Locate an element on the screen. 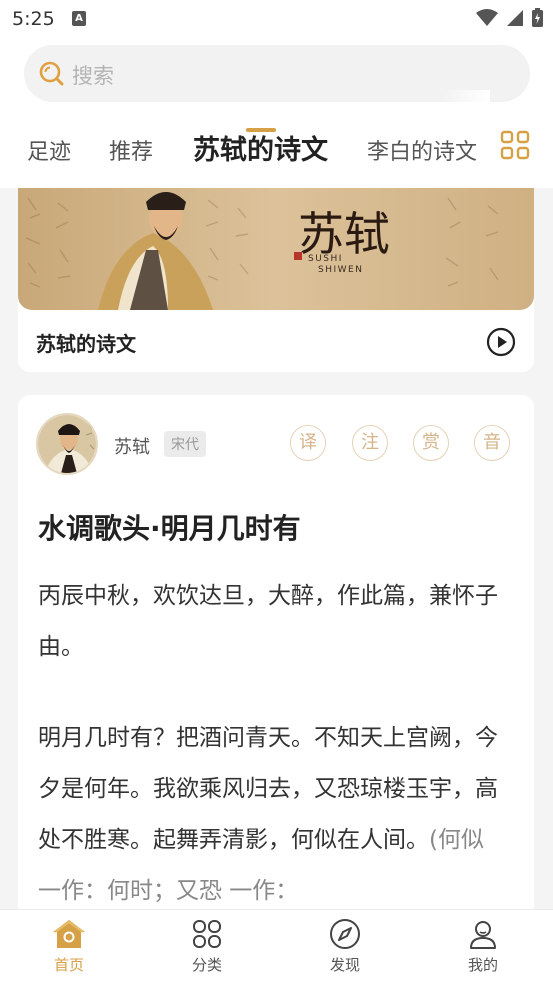  banner-art-subtitle-1: SUSHI is located at coordinates (325, 259).